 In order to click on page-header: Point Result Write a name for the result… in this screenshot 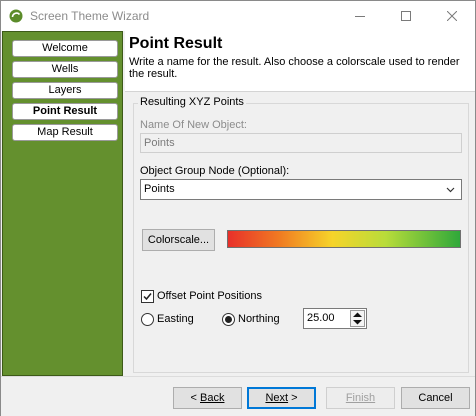, I will do `click(300, 61)`.